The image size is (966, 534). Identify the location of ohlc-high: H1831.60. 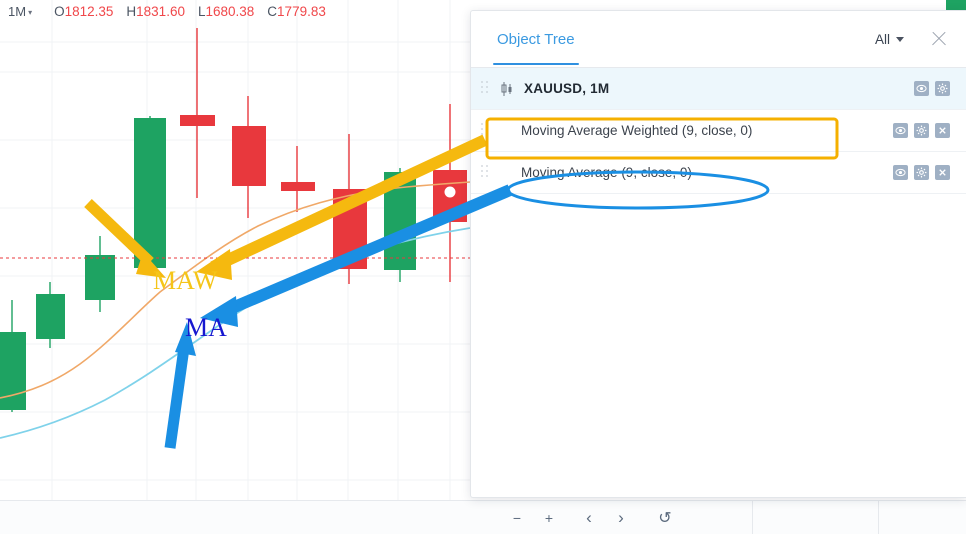
(155, 11).